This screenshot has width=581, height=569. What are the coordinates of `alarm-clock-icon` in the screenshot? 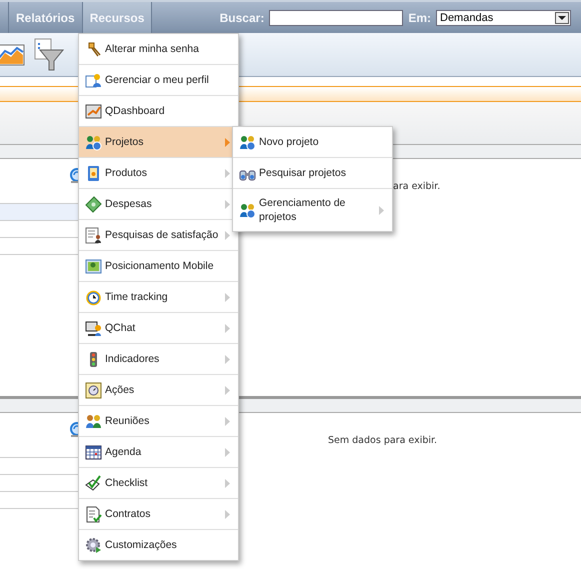 It's located at (93, 297).